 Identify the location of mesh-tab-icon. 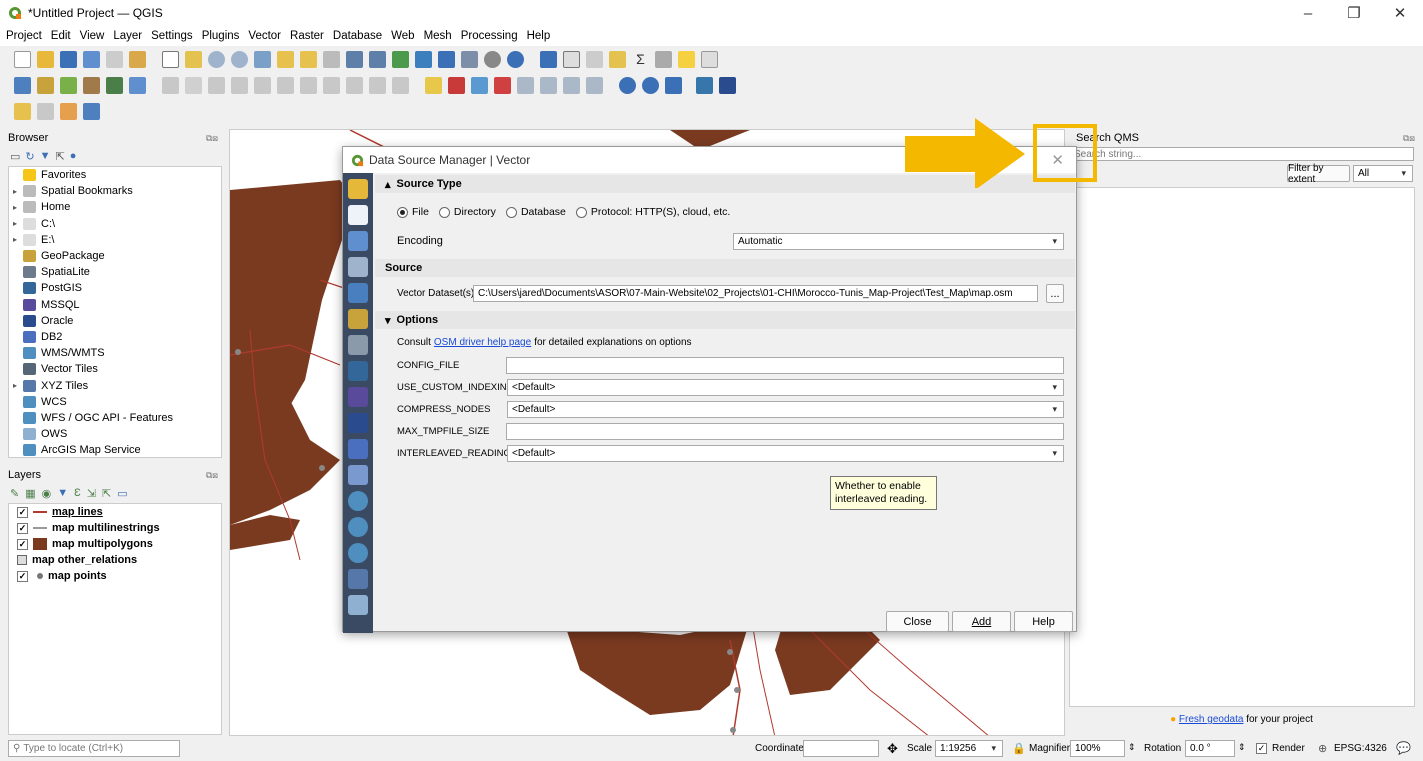
(358, 267).